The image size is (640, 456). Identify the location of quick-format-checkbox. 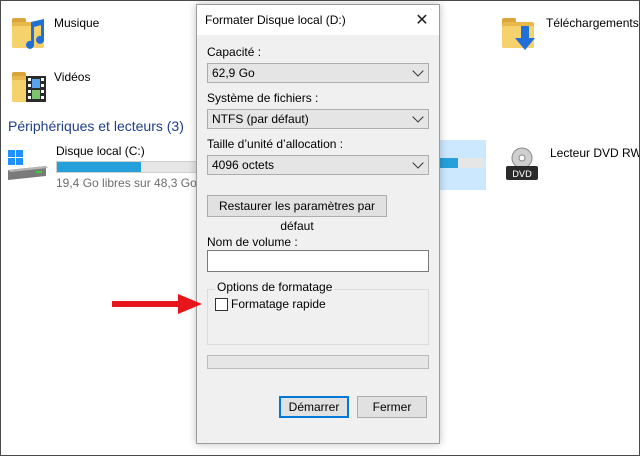
(221, 304).